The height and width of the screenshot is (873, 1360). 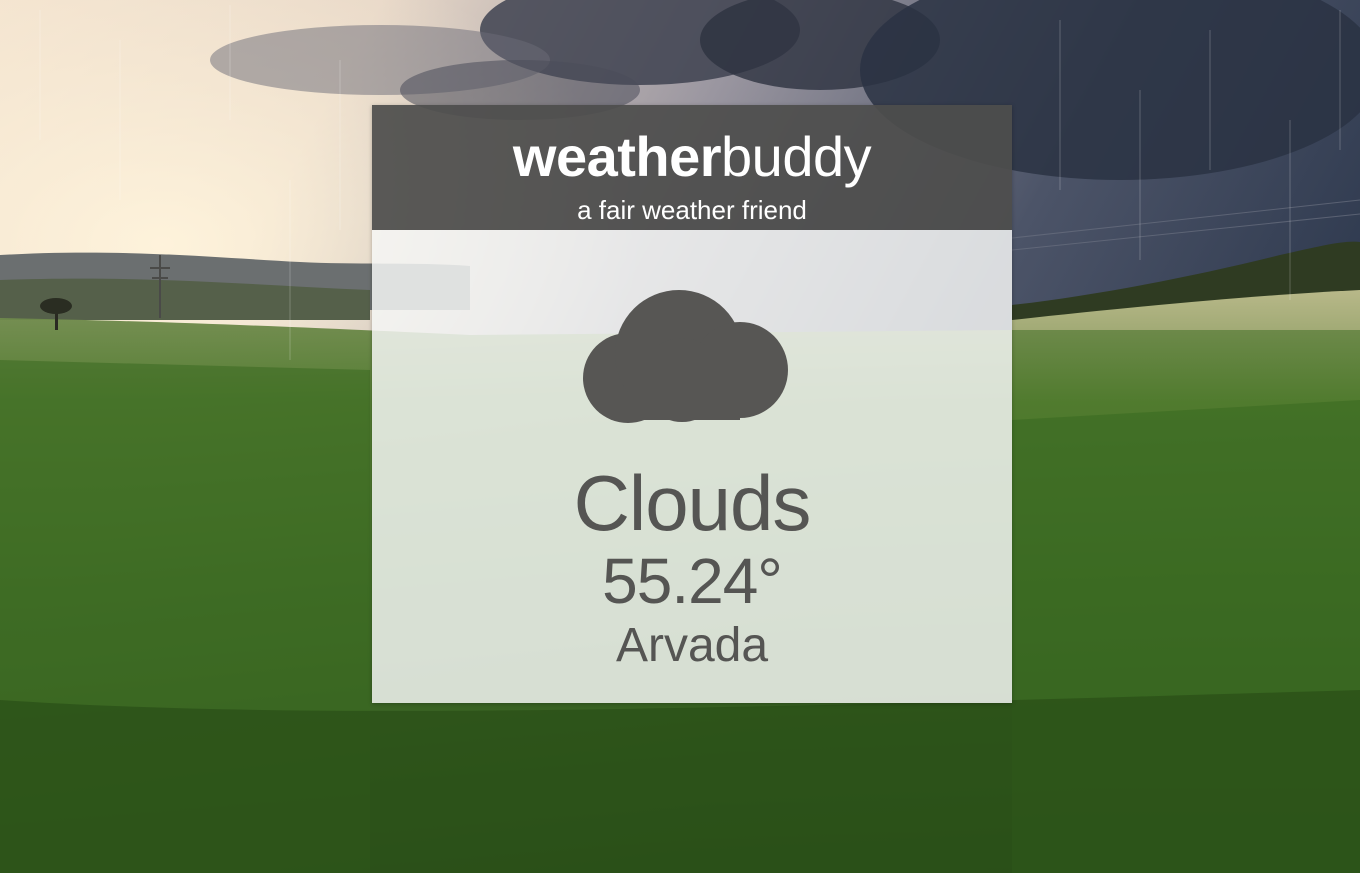 I want to click on app-logo: weatherbuddy, so click(x=692, y=157).